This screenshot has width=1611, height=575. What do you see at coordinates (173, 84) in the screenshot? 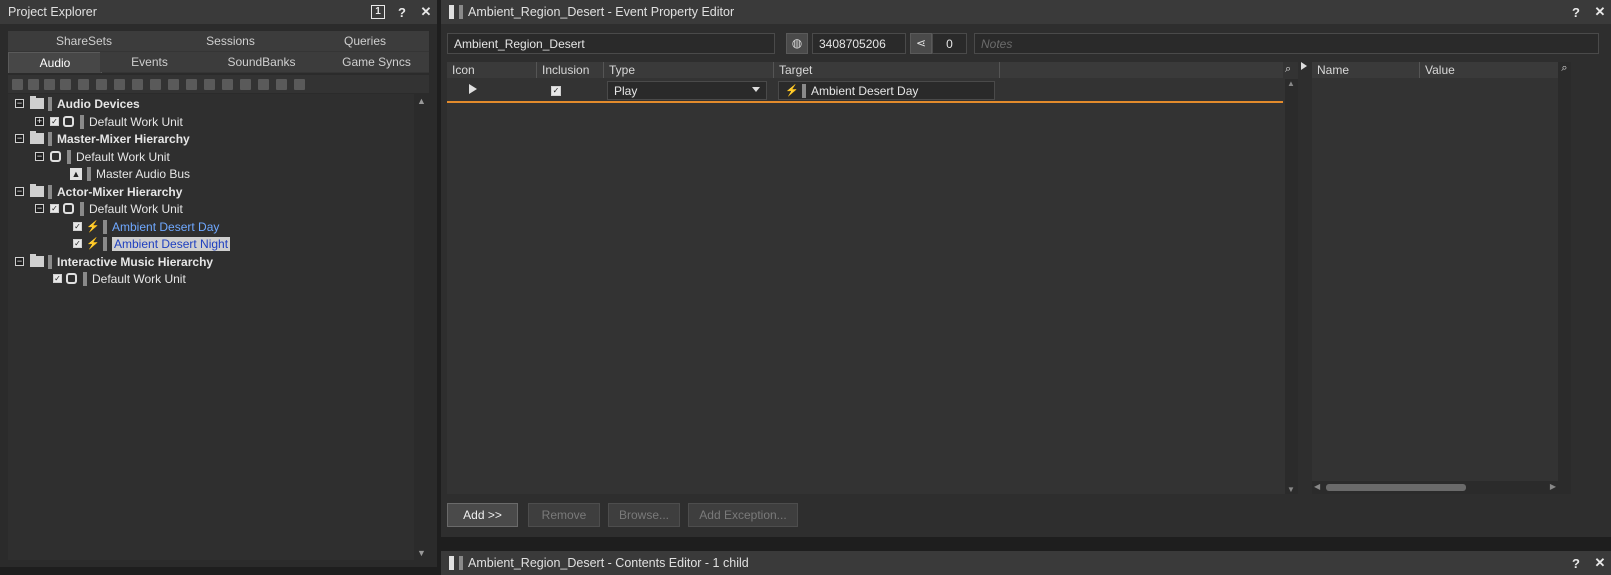
I see `filter-voice-icon` at bounding box center [173, 84].